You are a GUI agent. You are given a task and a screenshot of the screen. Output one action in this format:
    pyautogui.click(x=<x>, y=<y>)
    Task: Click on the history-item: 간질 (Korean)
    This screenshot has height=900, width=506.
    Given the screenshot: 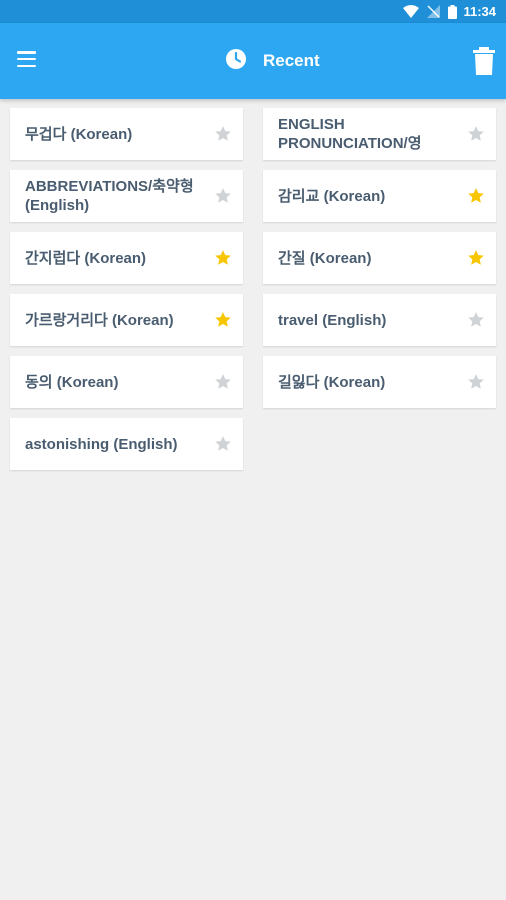 What is the action you would take?
    pyautogui.click(x=379, y=258)
    